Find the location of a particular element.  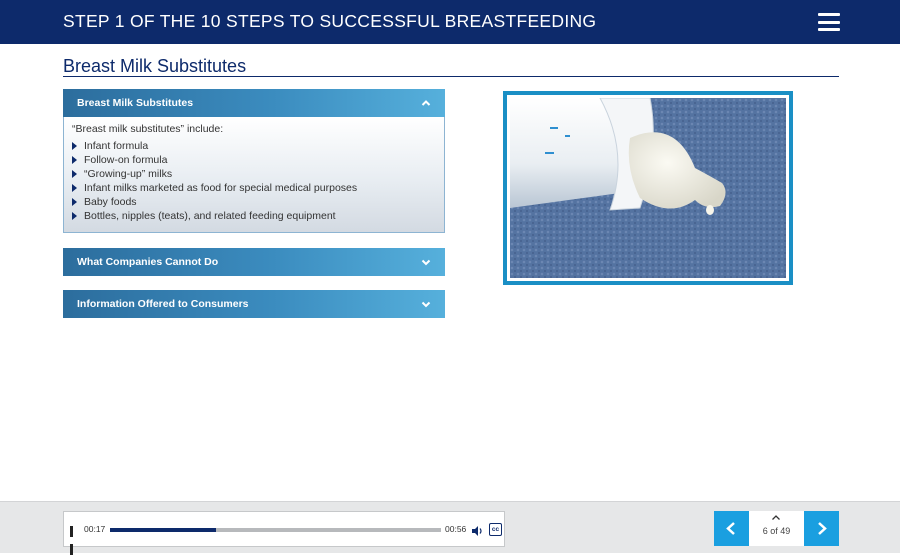

current-time: 00:17 is located at coordinates (95, 529).